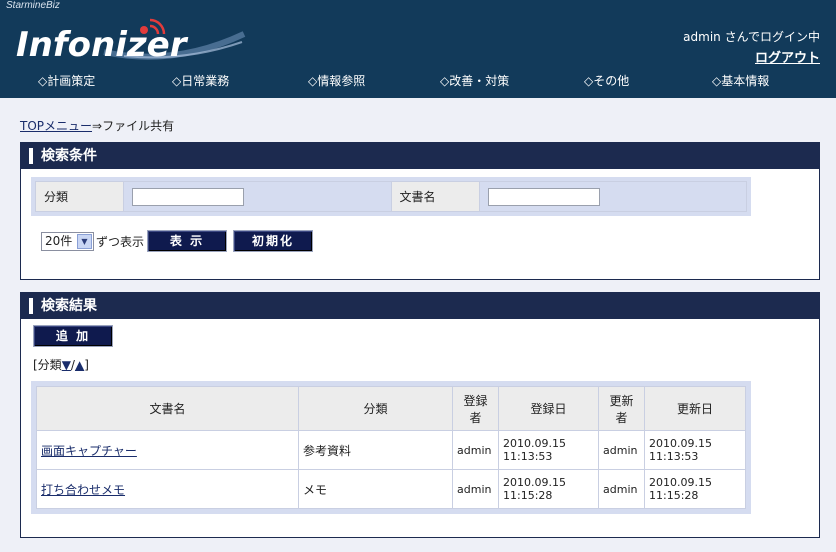 The image size is (836, 552). I want to click on category-label: 分類, so click(79, 196).